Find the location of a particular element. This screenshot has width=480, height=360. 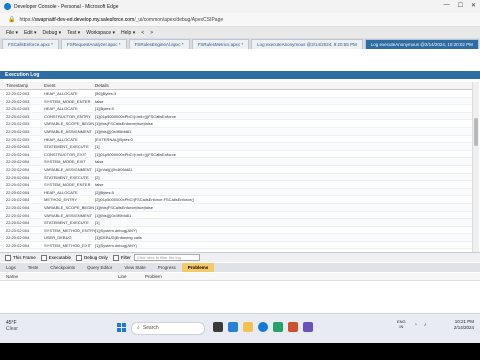

problems-col-name: Name is located at coordinates (12, 276).